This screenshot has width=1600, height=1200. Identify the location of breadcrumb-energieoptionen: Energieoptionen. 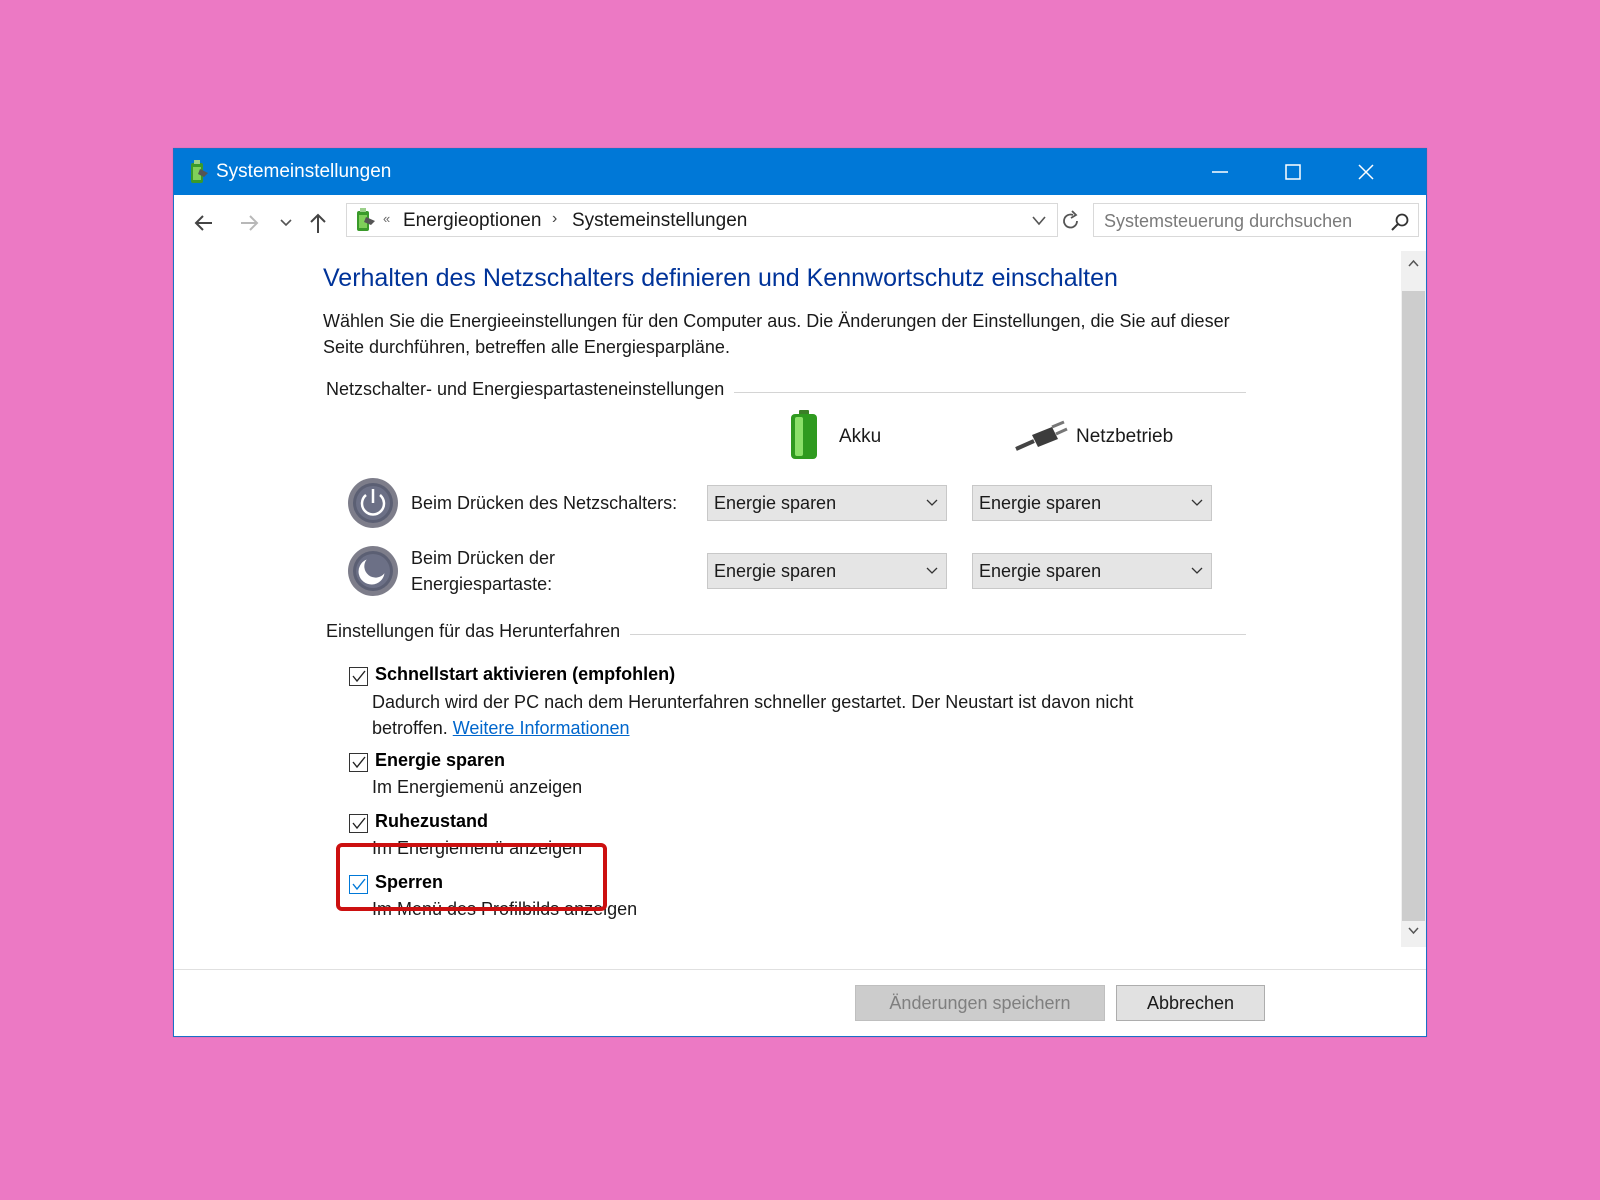
(472, 221).